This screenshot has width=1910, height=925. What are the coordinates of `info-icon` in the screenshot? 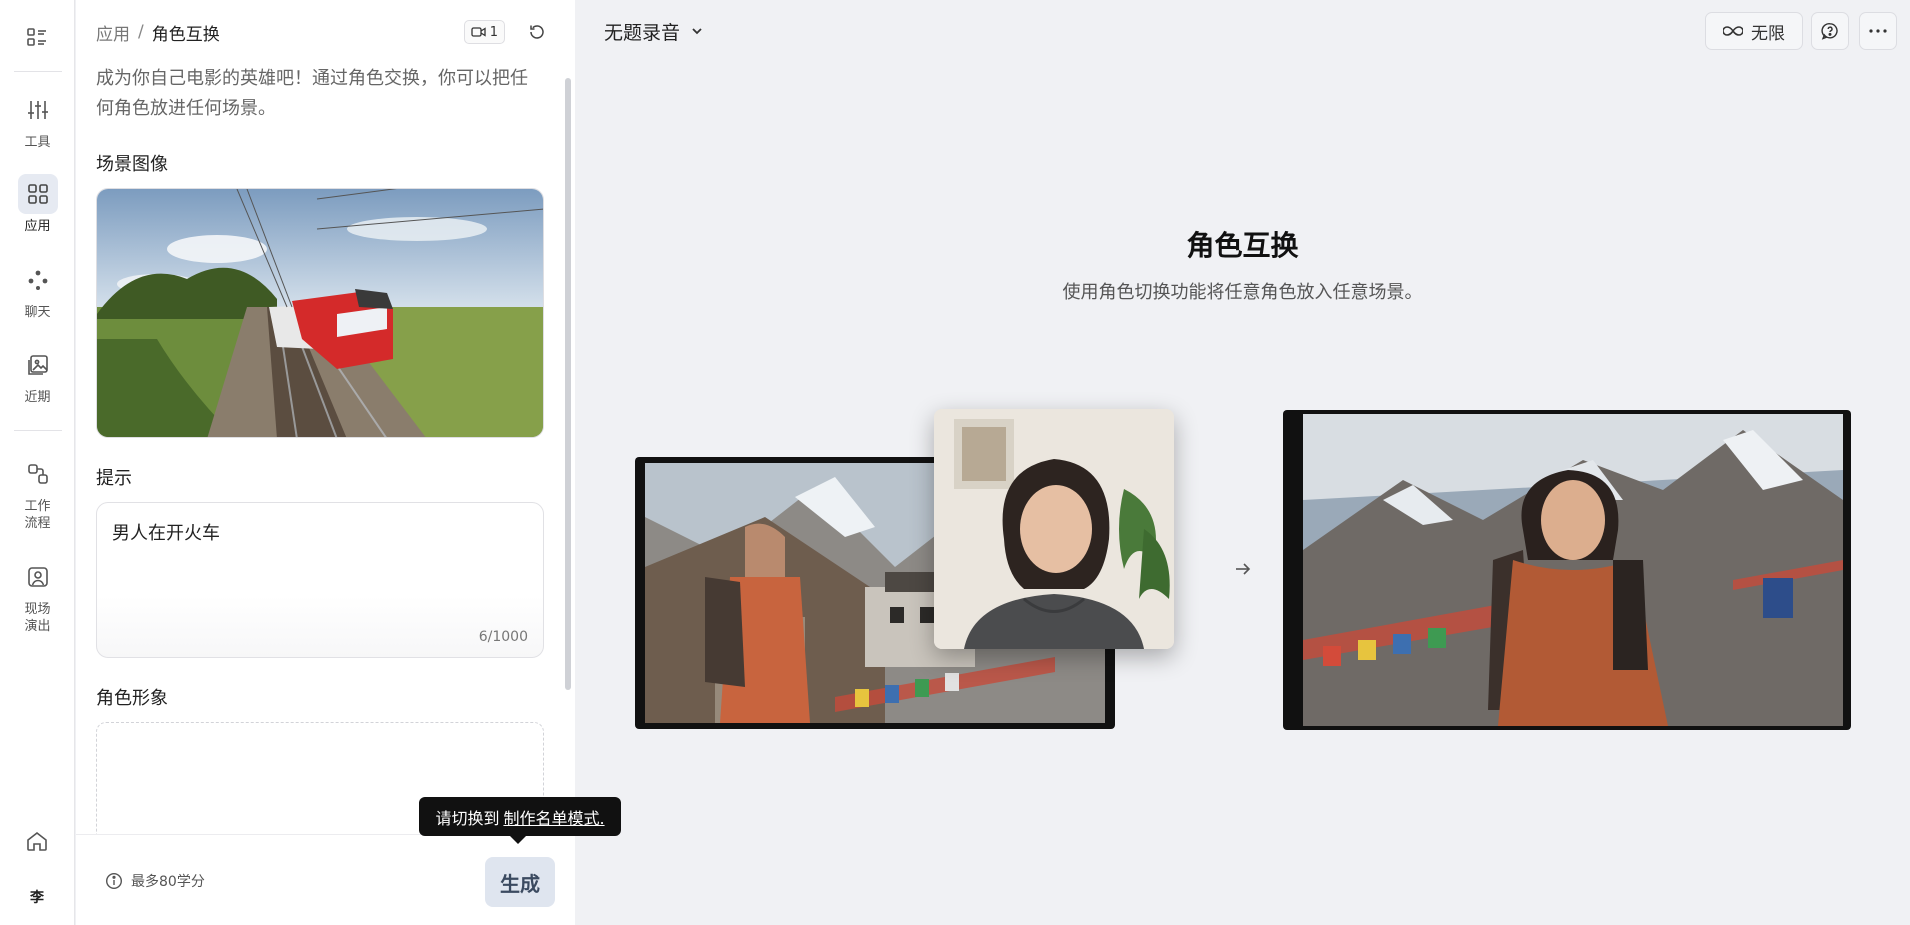 It's located at (114, 881).